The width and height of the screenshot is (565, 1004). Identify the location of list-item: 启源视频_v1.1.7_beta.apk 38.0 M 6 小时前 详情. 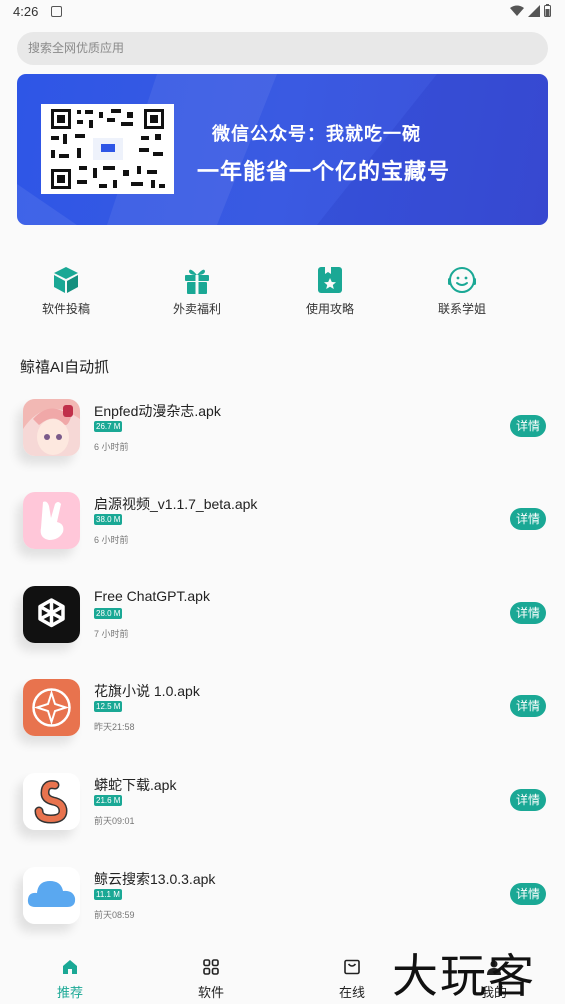
(282, 530).